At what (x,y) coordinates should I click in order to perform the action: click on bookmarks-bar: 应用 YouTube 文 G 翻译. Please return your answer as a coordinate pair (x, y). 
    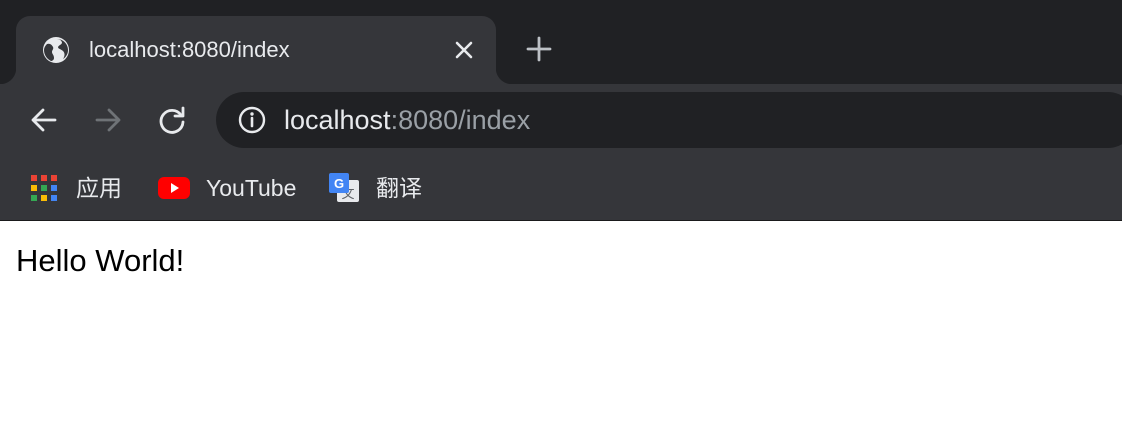
    Looking at the image, I should click on (561, 188).